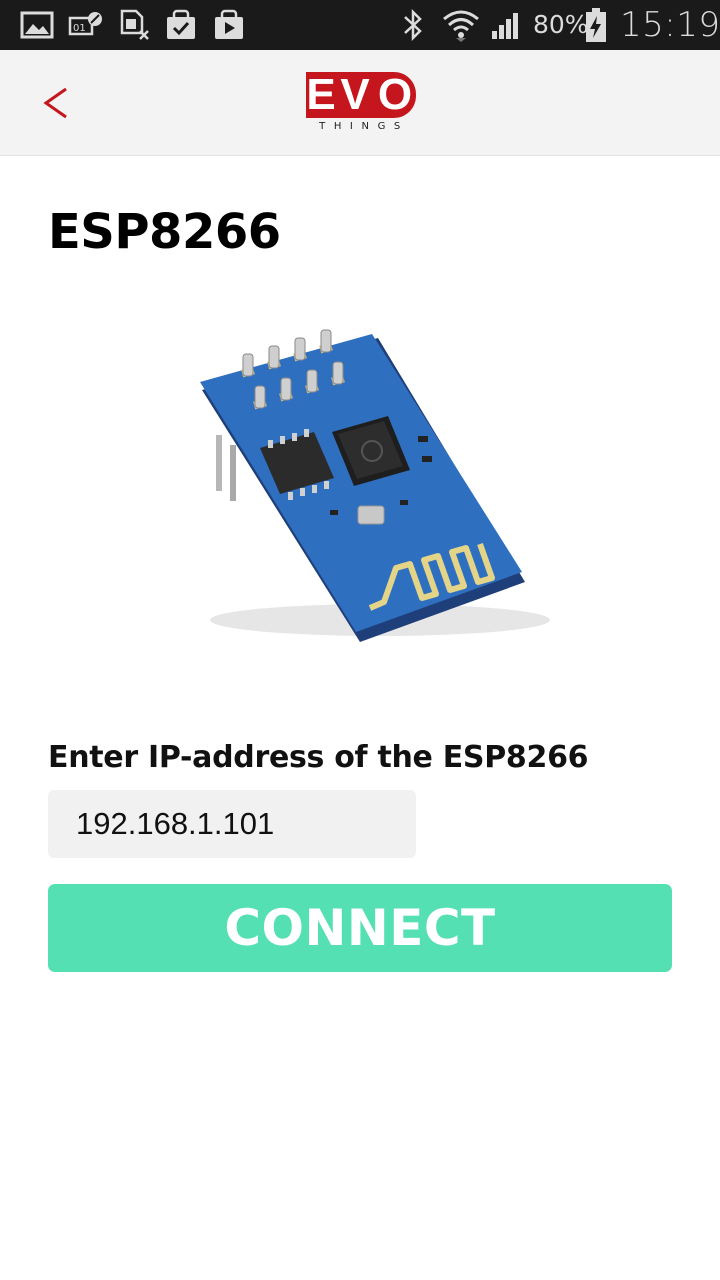  I want to click on app-header: E V O THINGS, so click(360, 103).